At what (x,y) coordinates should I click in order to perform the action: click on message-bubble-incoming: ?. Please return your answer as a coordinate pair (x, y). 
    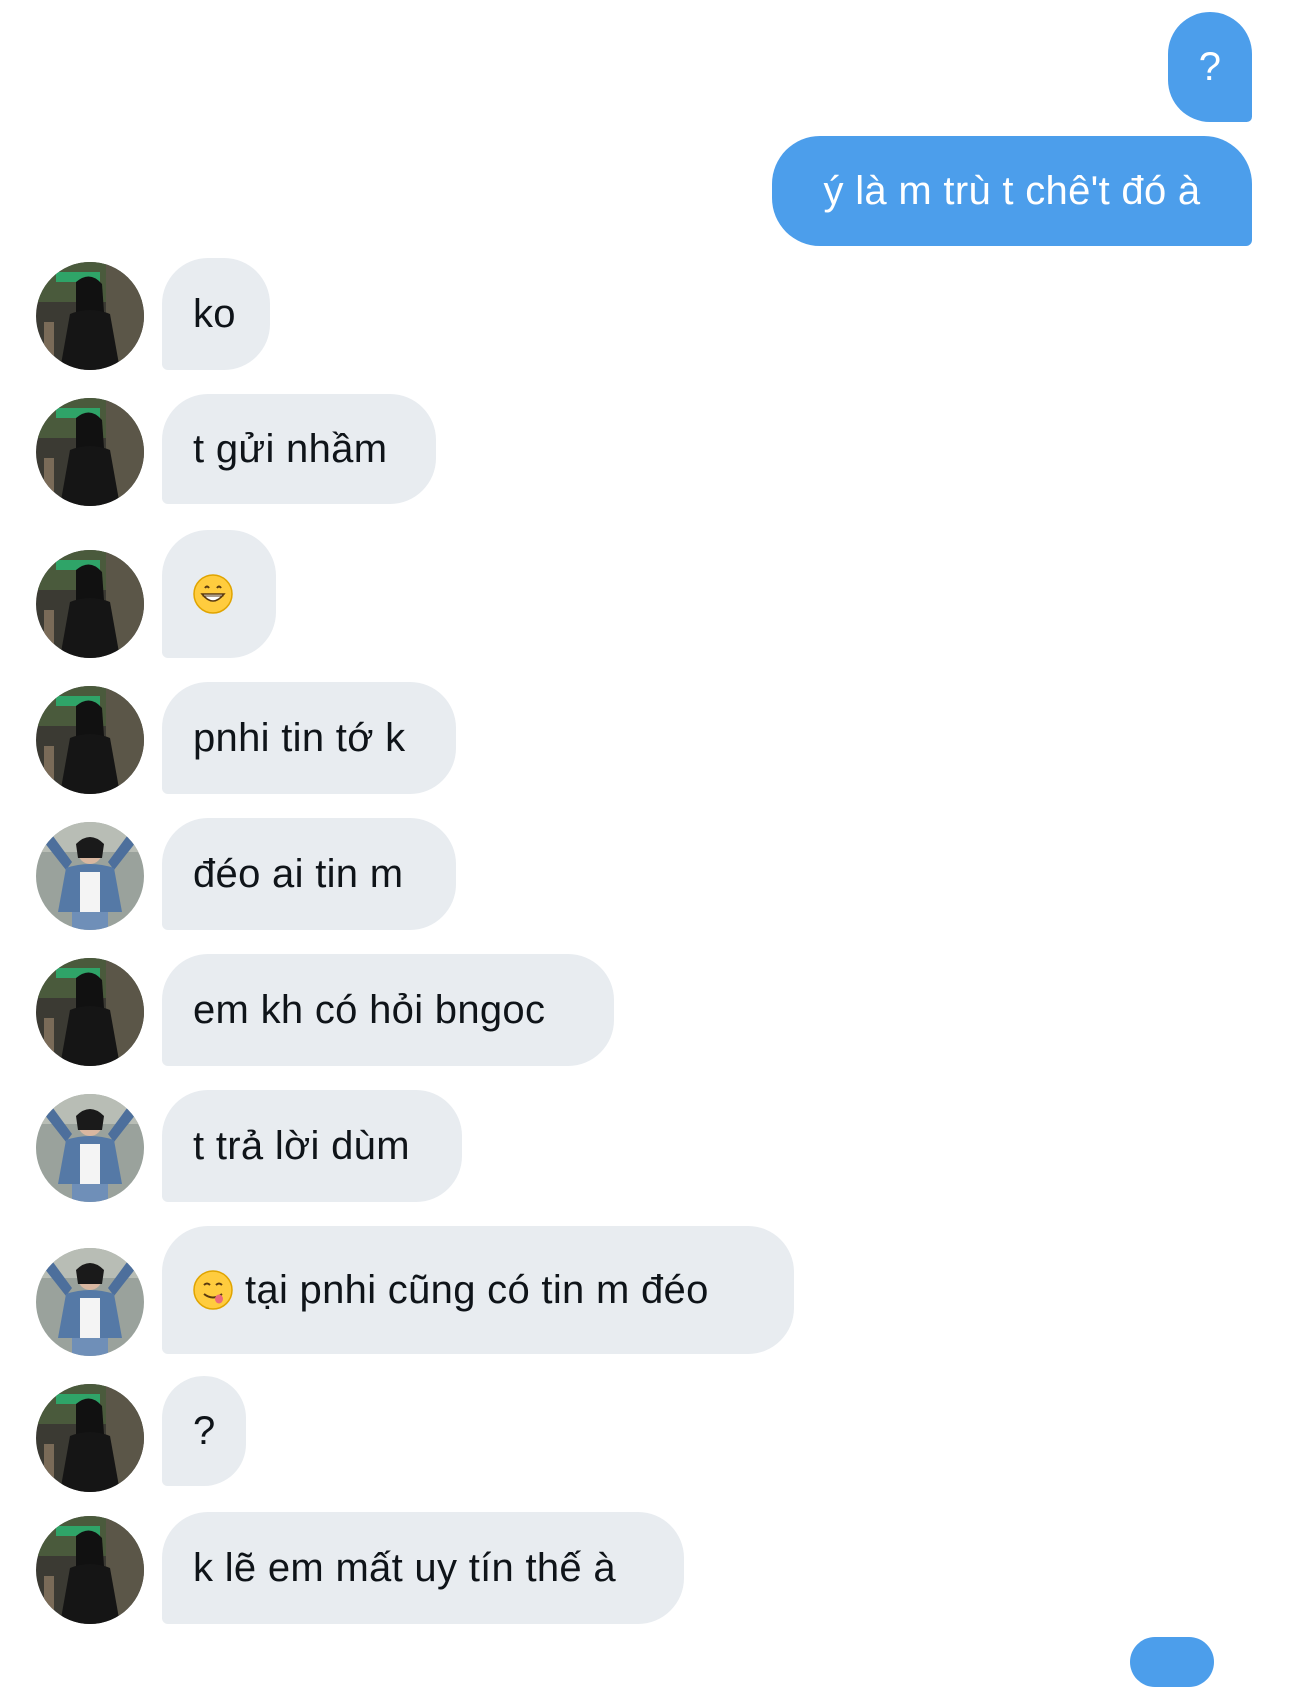
    Looking at the image, I should click on (204, 1431).